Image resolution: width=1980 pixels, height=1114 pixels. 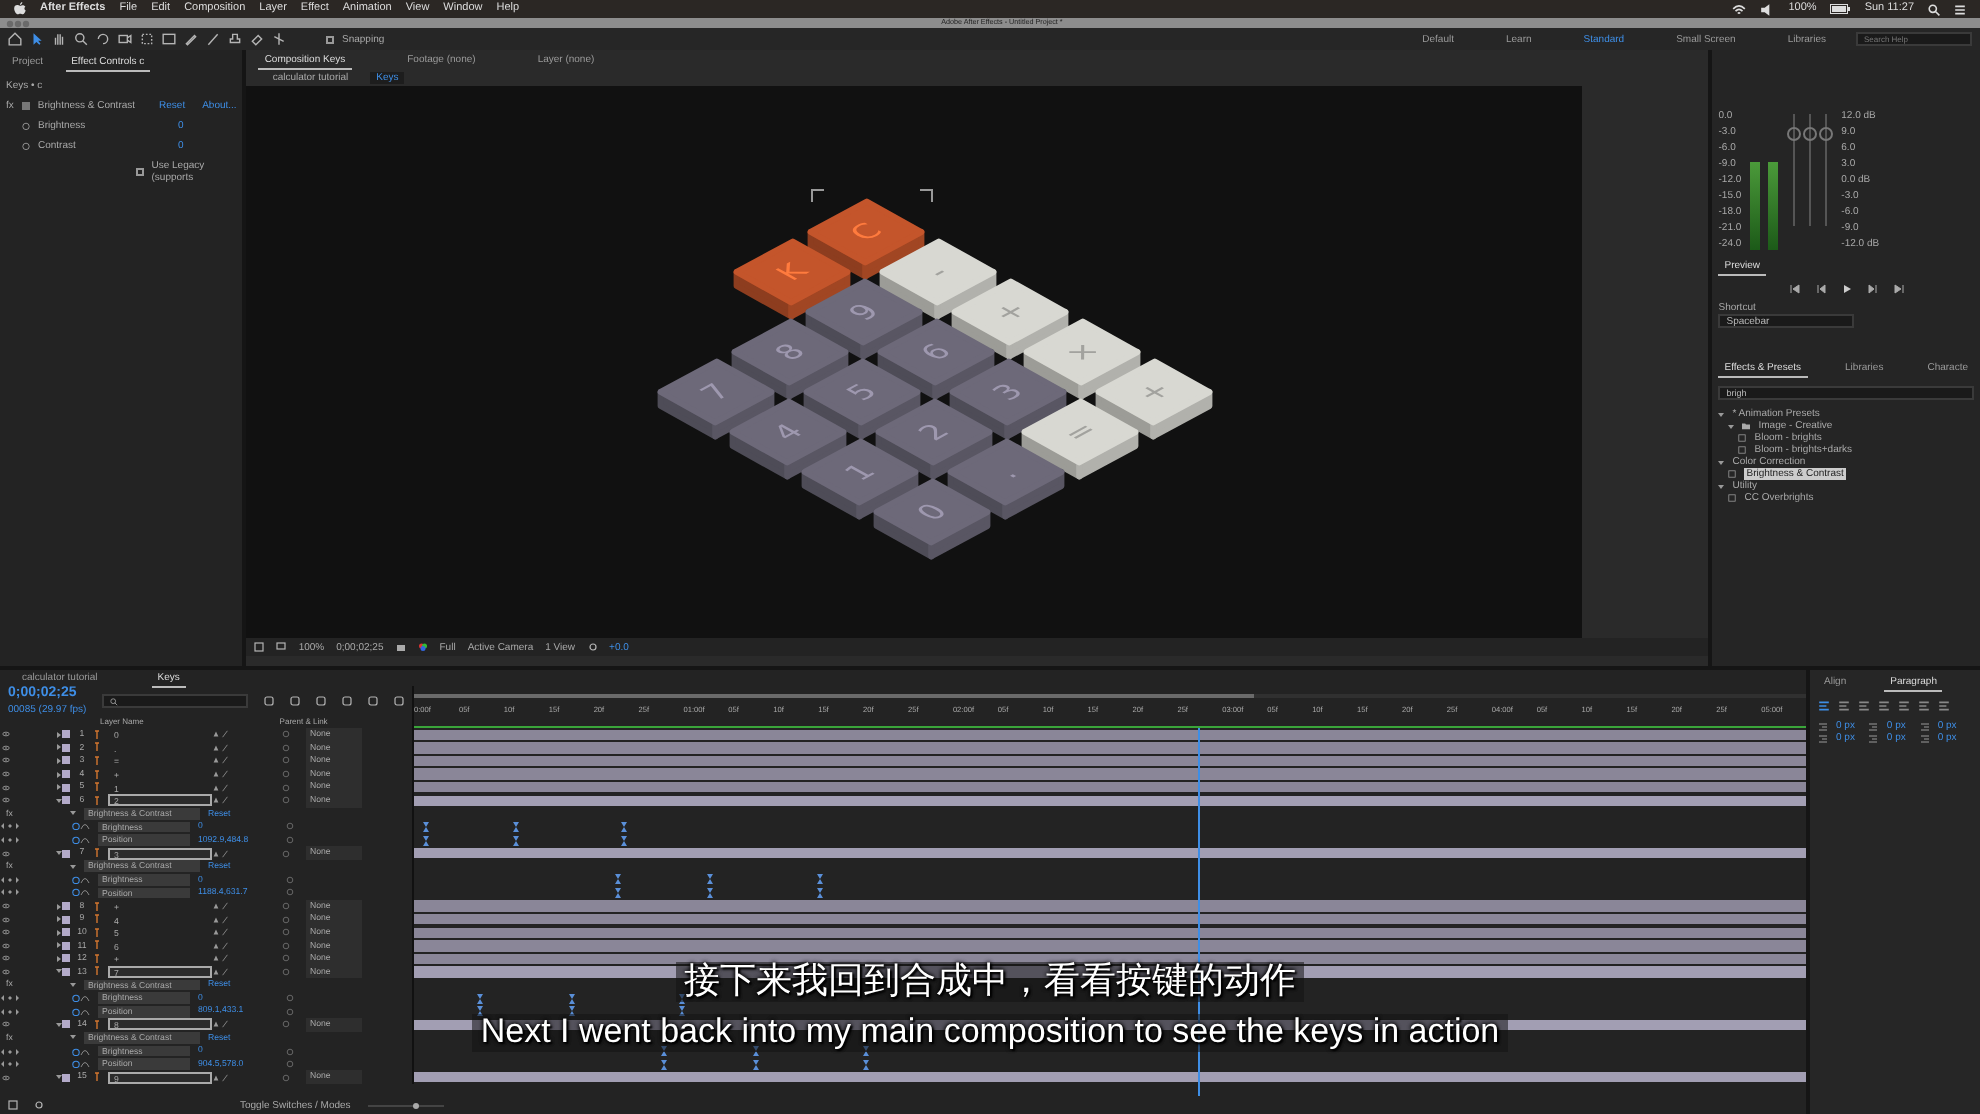 I want to click on pointer-icon, so click(x=37, y=39).